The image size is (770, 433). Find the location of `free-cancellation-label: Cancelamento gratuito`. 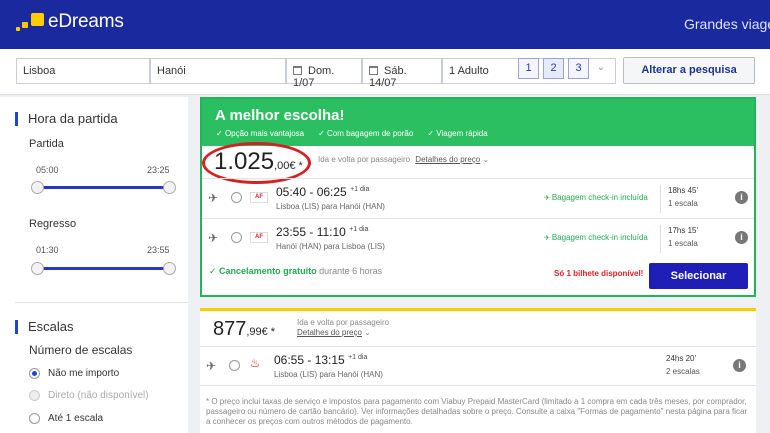

free-cancellation-label: Cancelamento gratuito is located at coordinates (268, 271).